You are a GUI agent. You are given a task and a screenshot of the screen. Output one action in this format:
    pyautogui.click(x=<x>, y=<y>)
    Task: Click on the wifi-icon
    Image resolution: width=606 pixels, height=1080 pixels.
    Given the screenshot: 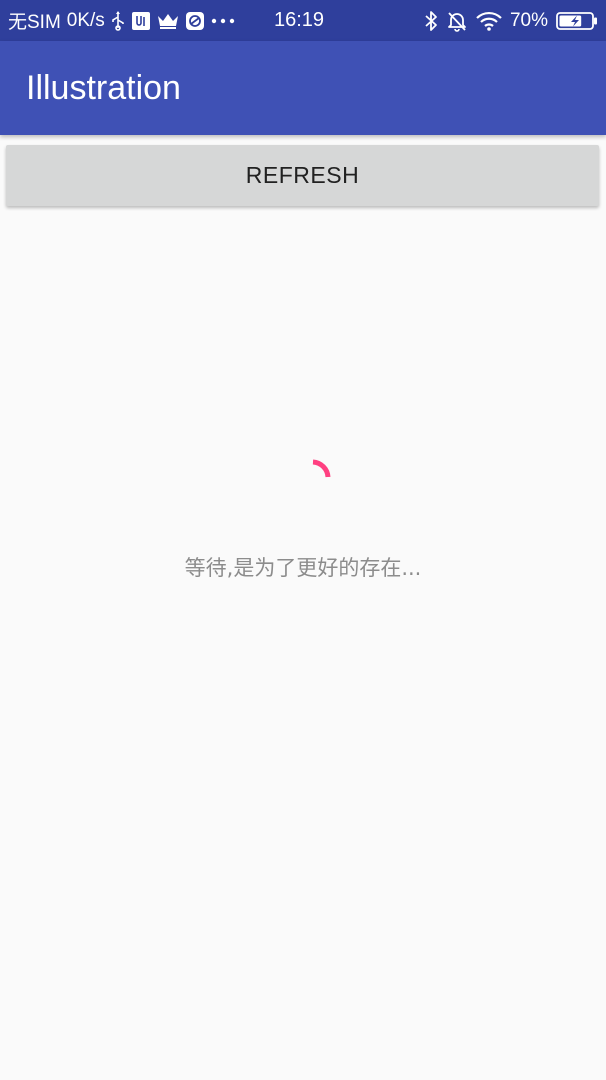 What is the action you would take?
    pyautogui.click(x=489, y=21)
    